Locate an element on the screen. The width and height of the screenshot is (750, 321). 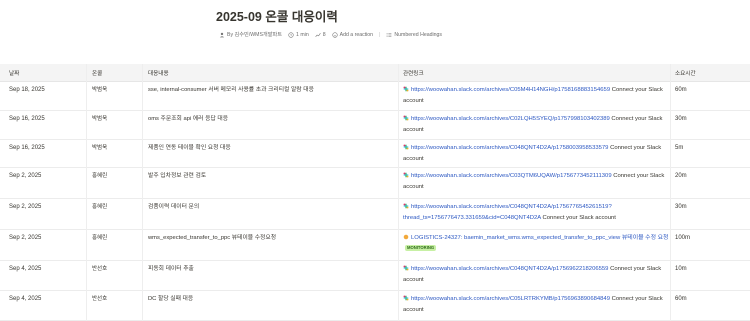
header-link: 관련링크 is located at coordinates (413, 73).